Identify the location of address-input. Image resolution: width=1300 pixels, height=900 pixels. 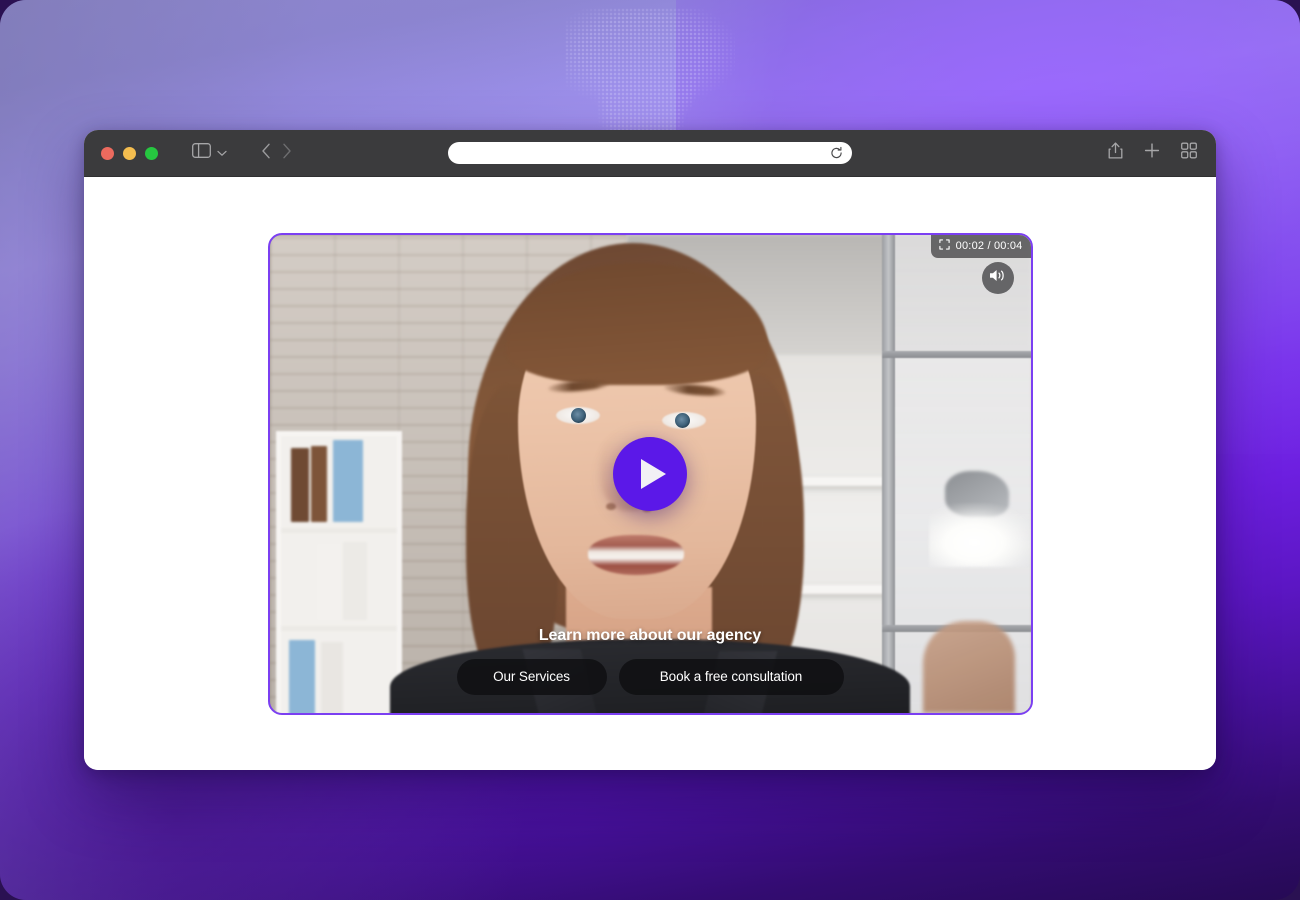
(650, 153).